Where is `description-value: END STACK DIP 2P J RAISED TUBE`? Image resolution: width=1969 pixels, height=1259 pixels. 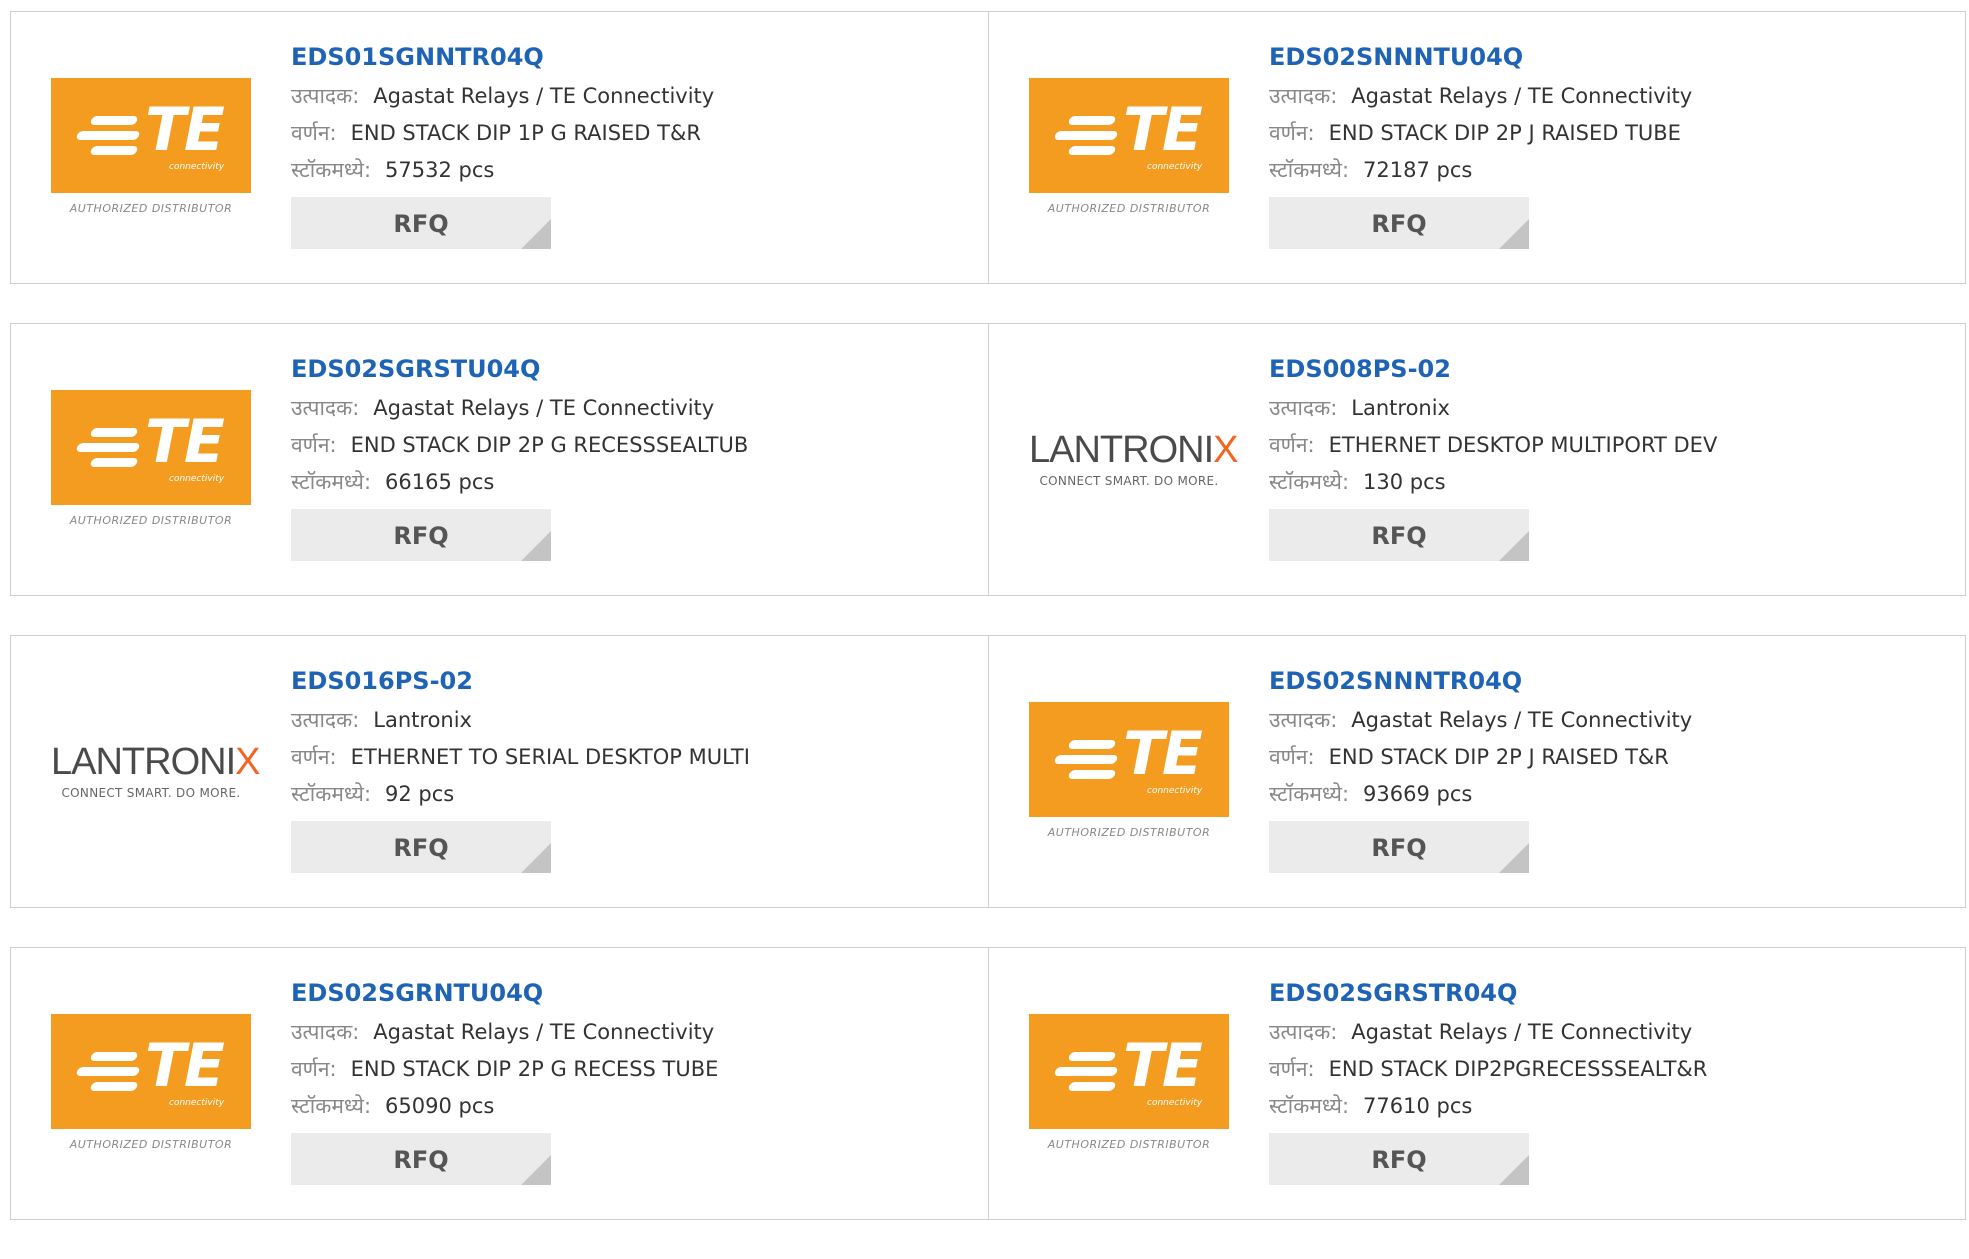
description-value: END STACK DIP 2P J RAISED TUBE is located at coordinates (1504, 133).